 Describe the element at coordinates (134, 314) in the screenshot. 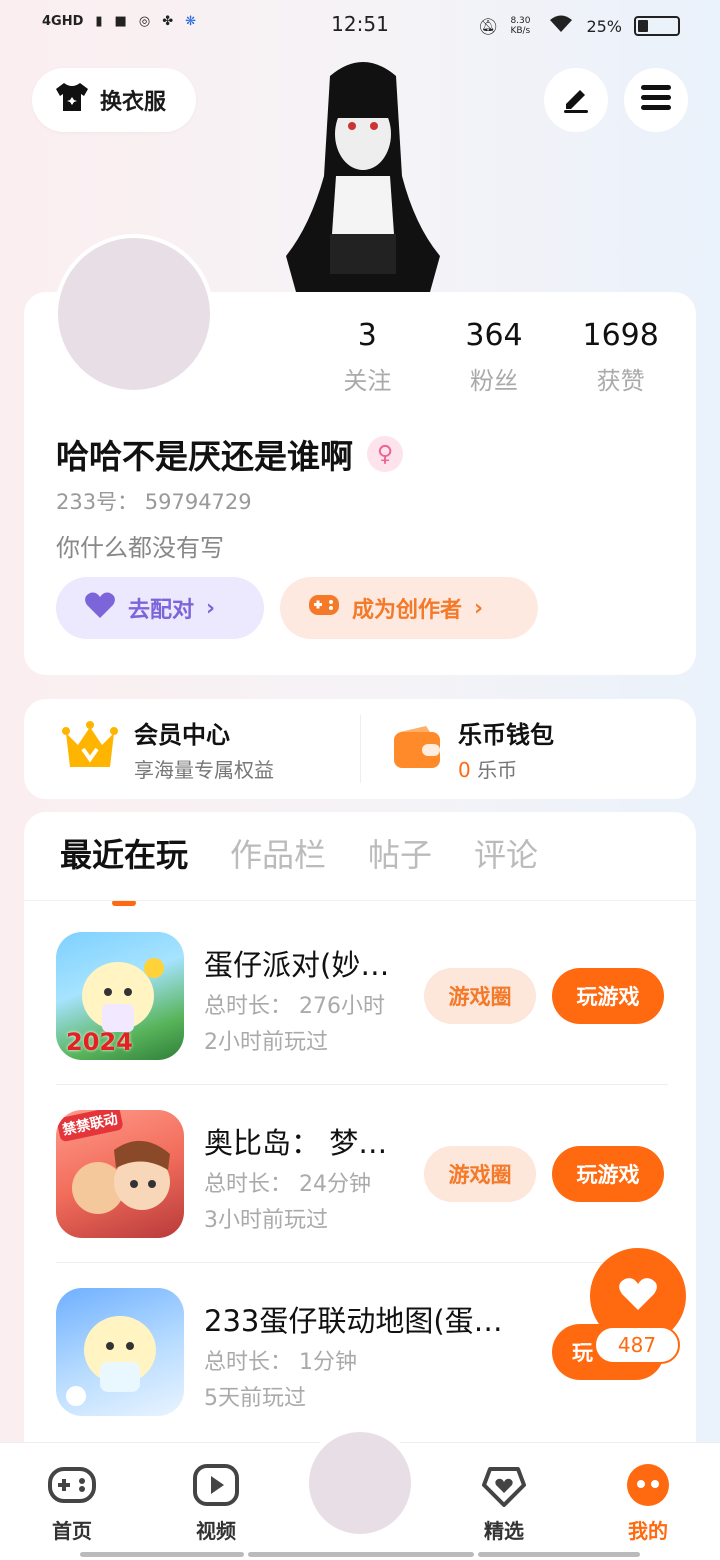

I see `avatar` at that location.